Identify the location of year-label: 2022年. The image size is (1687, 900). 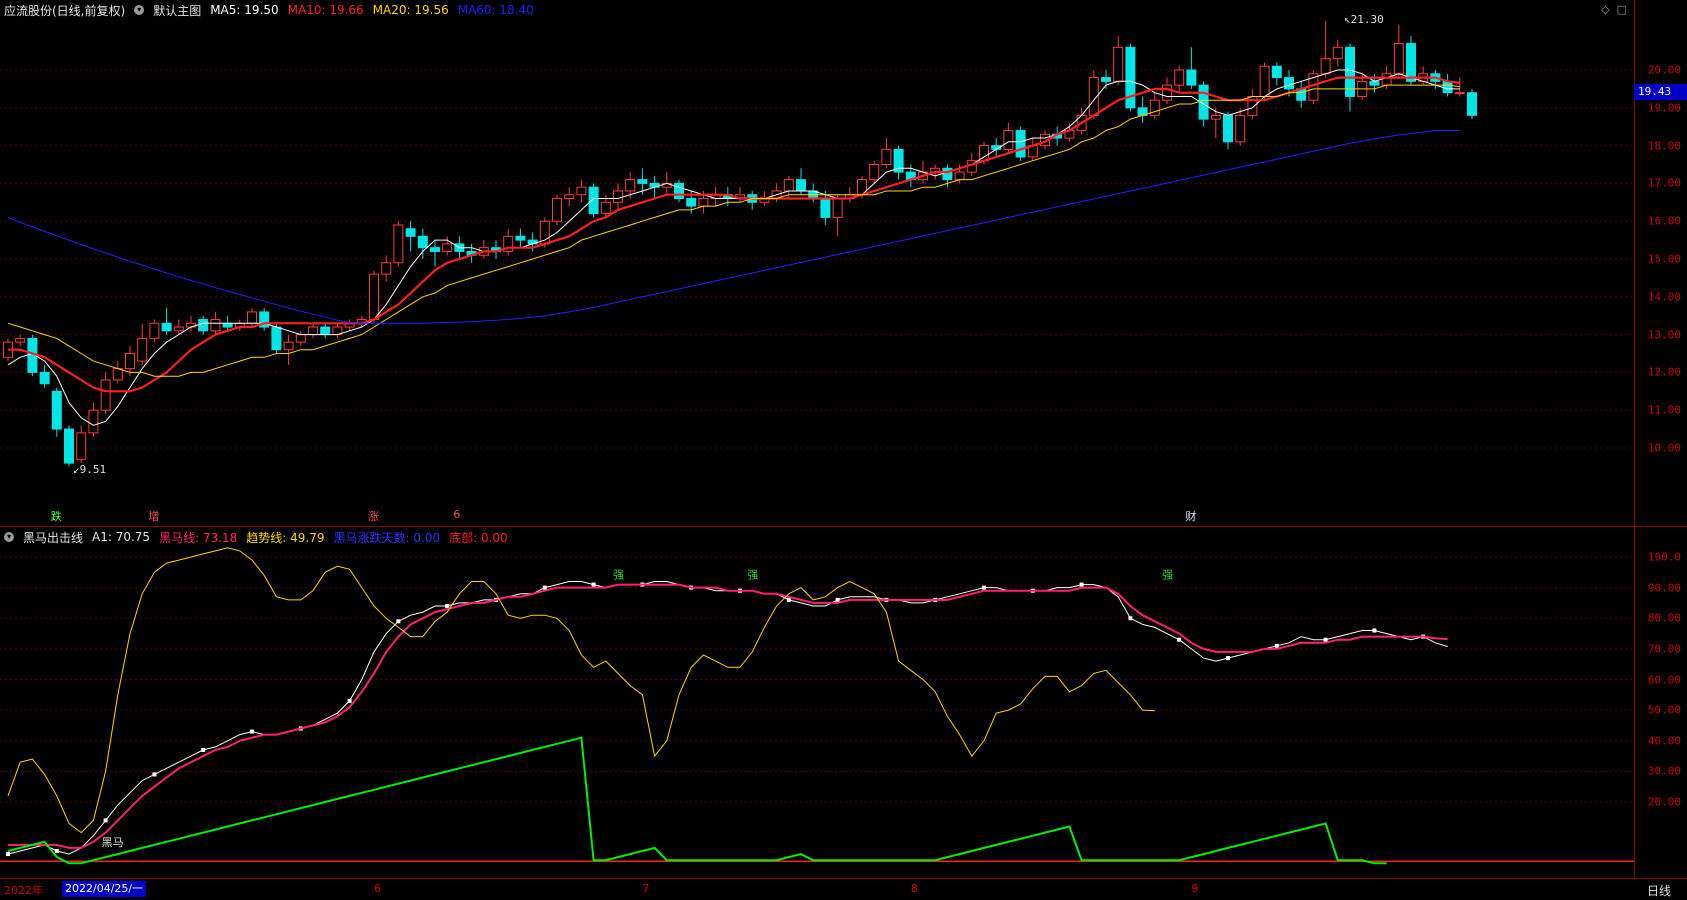
(23, 890).